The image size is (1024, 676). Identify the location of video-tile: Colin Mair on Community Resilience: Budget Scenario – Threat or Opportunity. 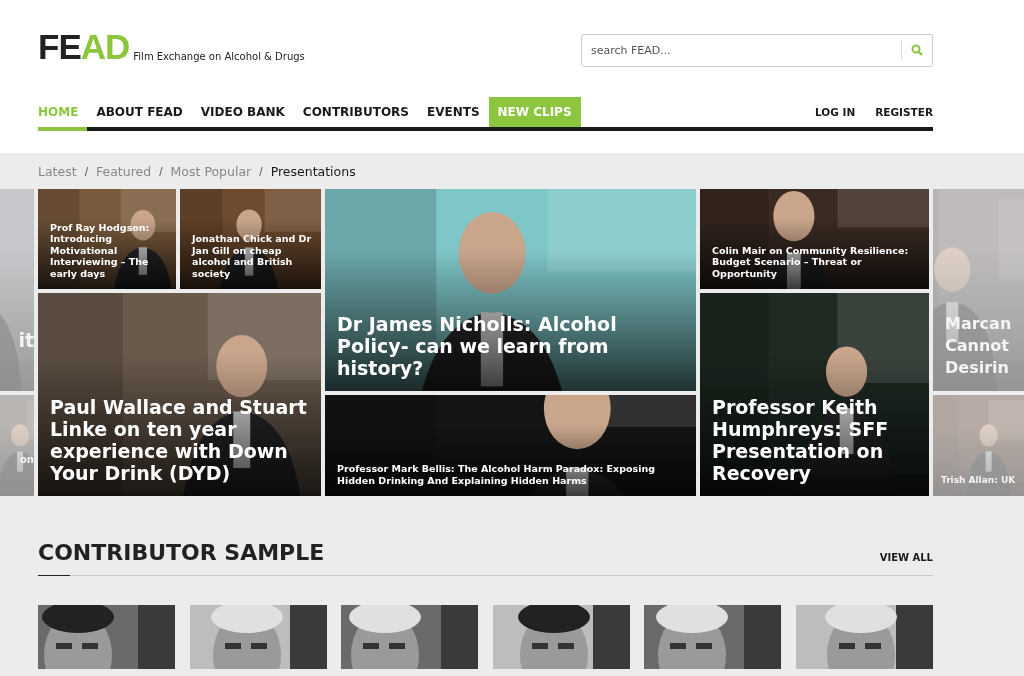
(814, 239).